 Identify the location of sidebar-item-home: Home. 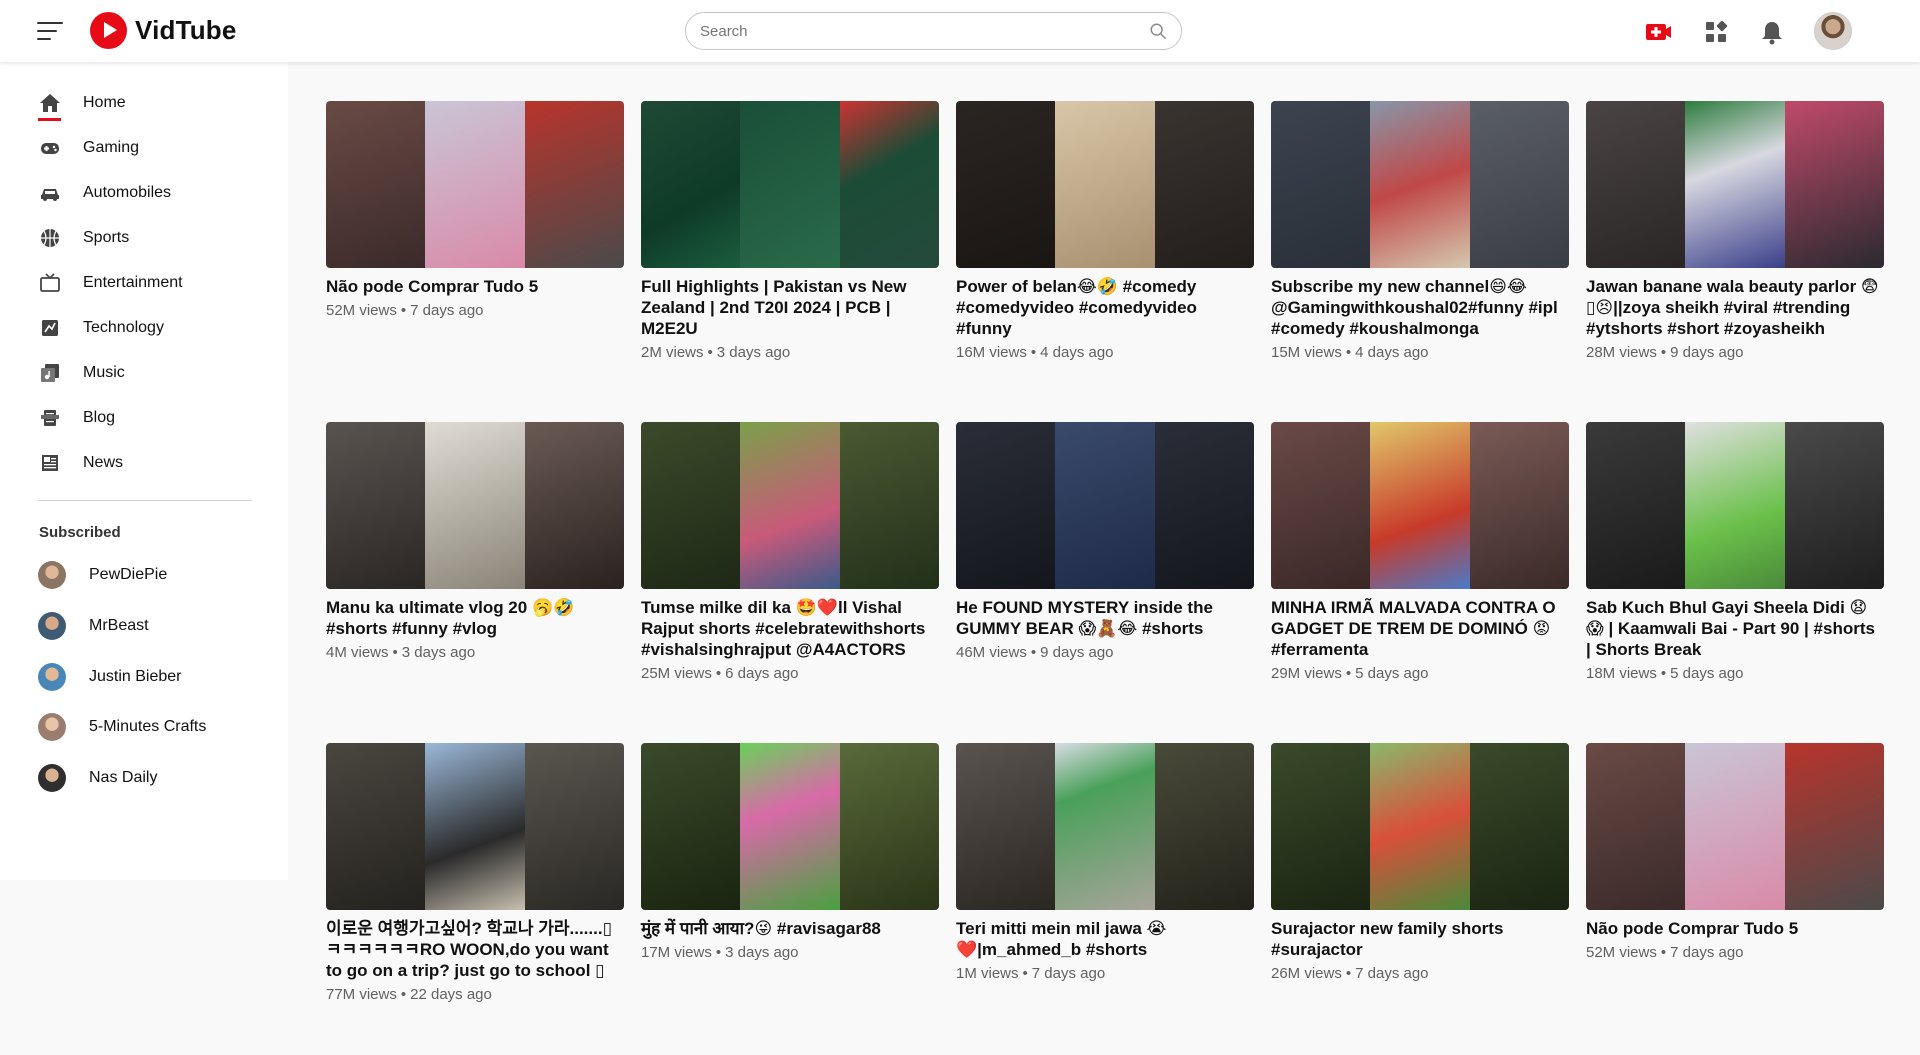
(144, 103).